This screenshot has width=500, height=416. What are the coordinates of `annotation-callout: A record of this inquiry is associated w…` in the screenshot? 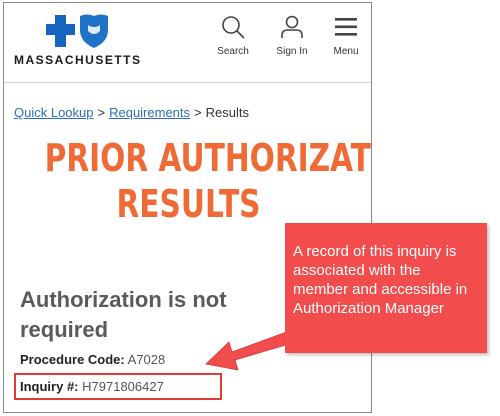 It's located at (386, 288).